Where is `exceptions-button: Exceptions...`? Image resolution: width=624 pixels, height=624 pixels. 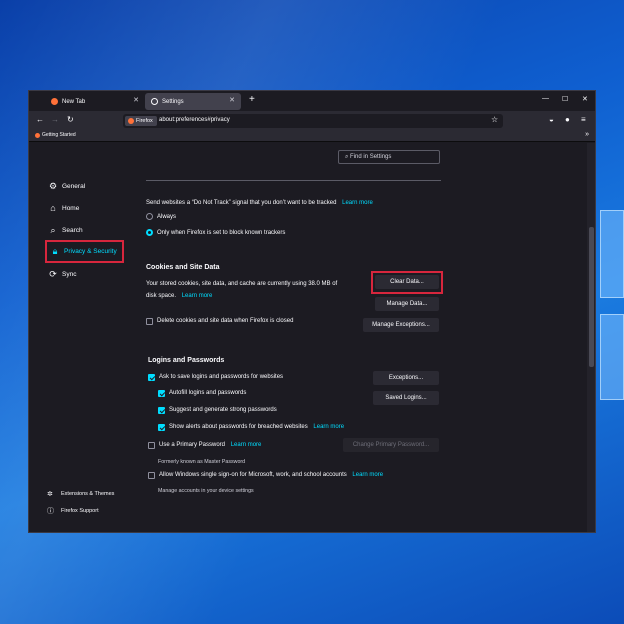
exceptions-button: Exceptions... is located at coordinates (406, 378).